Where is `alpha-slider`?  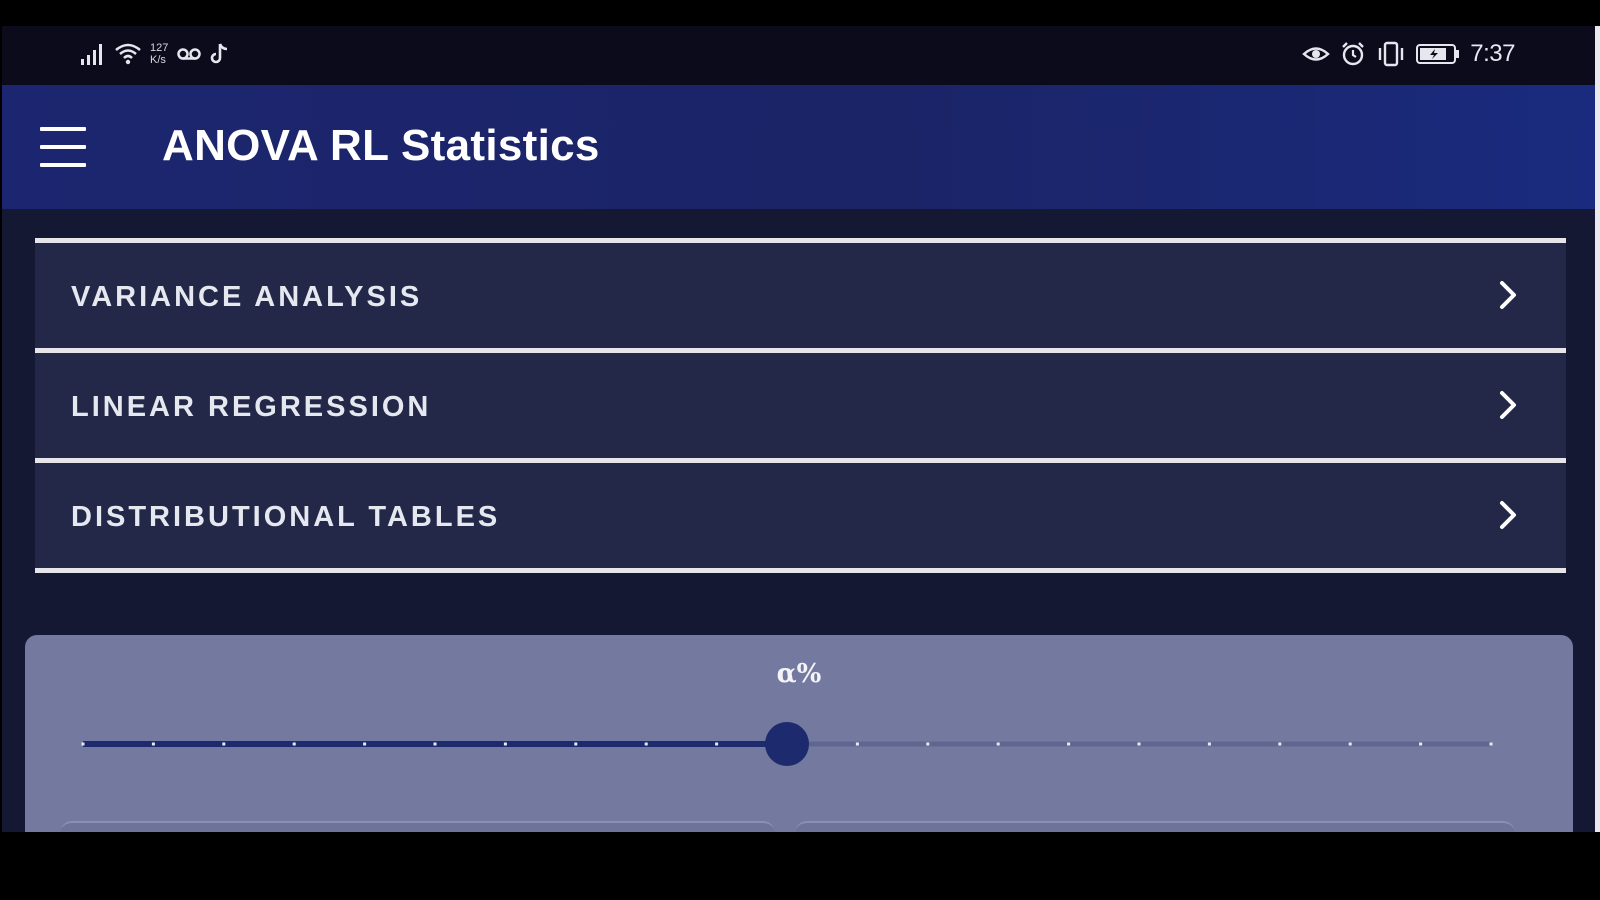
alpha-slider is located at coordinates (787, 744).